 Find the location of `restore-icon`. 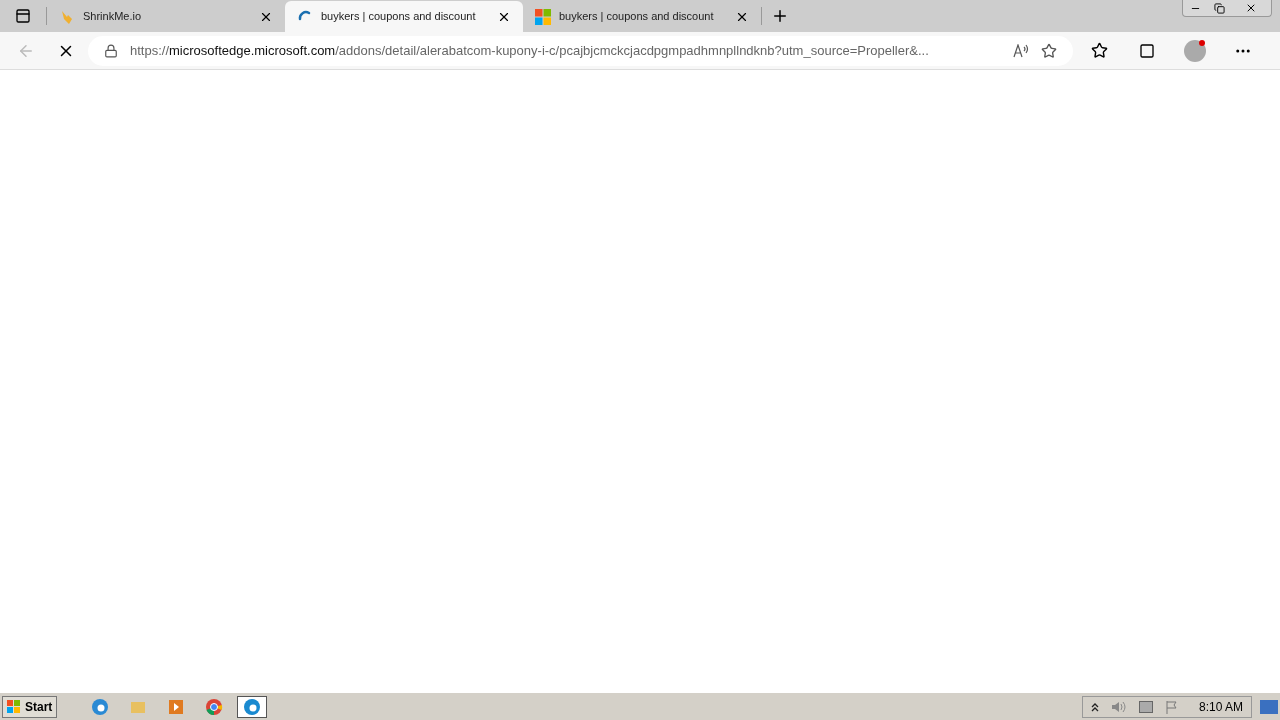

restore-icon is located at coordinates (1219, 8).